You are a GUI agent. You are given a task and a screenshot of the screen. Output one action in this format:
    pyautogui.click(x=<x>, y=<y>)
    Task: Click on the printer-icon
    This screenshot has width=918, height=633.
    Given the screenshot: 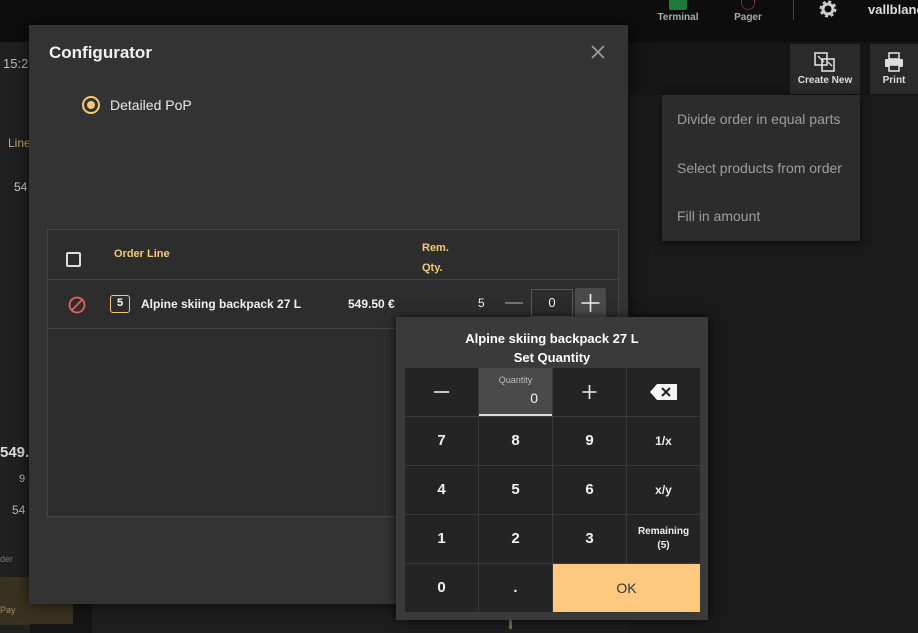 What is the action you would take?
    pyautogui.click(x=894, y=62)
    